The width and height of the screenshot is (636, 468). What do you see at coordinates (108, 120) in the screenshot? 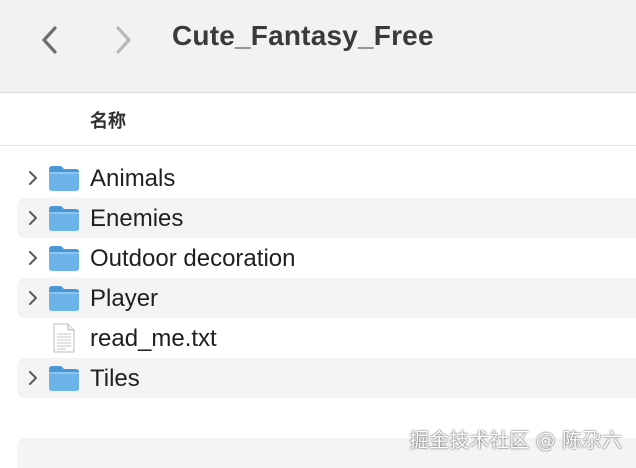
I see `name-column-header: 名称` at bounding box center [108, 120].